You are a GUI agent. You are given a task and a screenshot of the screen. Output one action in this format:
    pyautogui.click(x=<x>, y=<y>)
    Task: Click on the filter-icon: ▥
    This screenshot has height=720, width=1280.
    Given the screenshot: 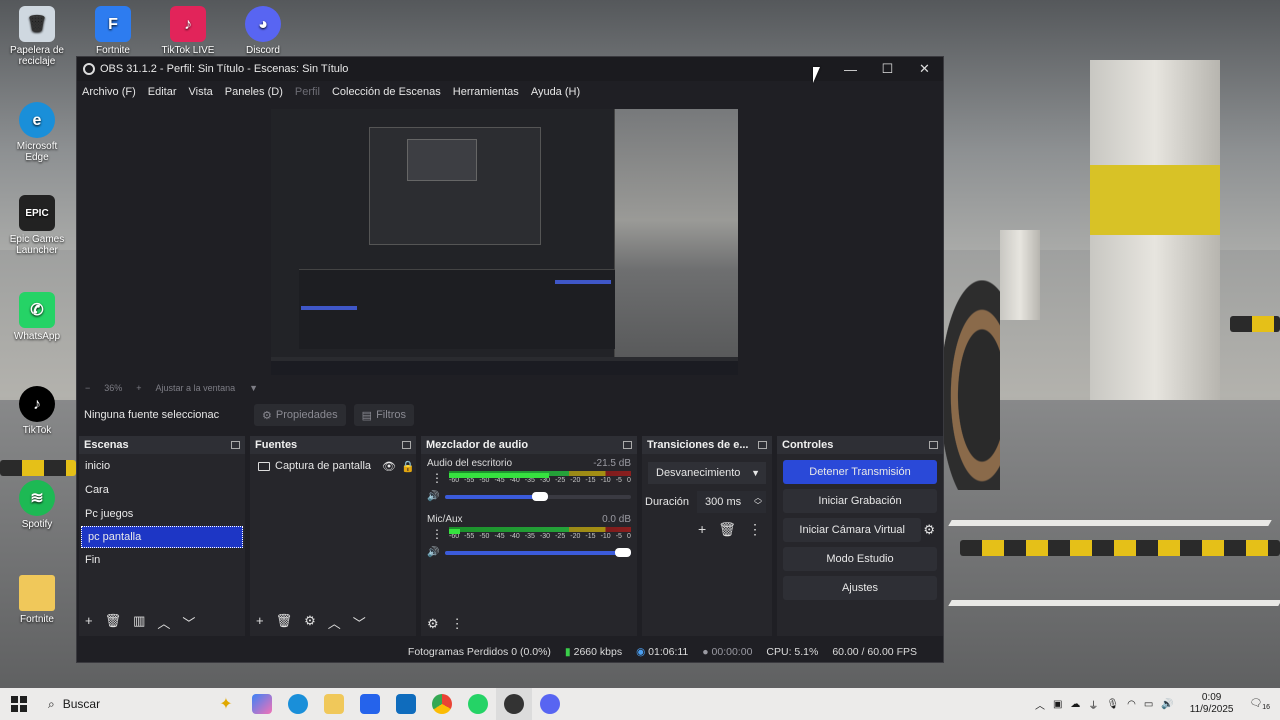 What is the action you would take?
    pyautogui.click(x=139, y=622)
    